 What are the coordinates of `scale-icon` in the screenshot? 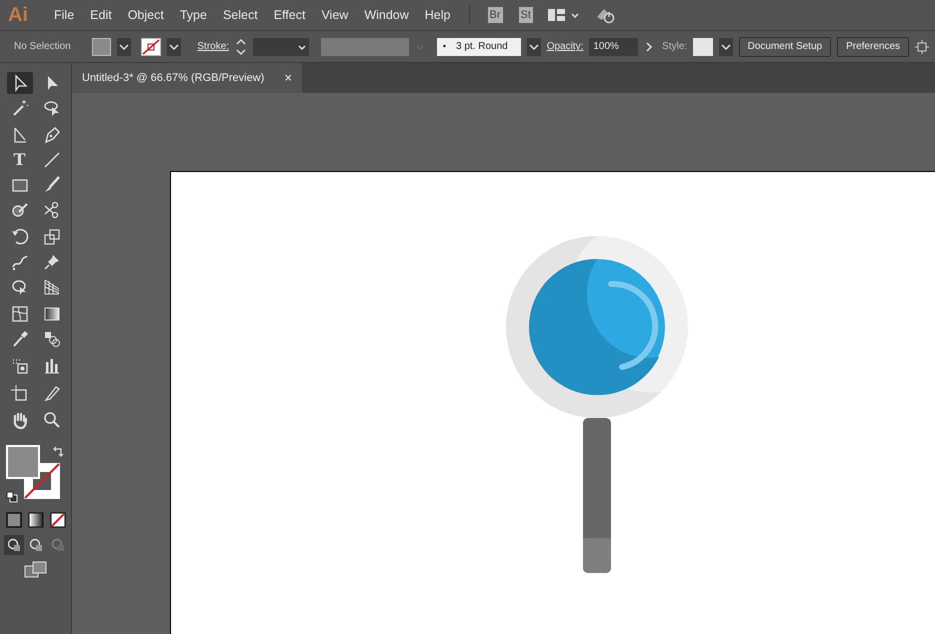 It's located at (52, 237).